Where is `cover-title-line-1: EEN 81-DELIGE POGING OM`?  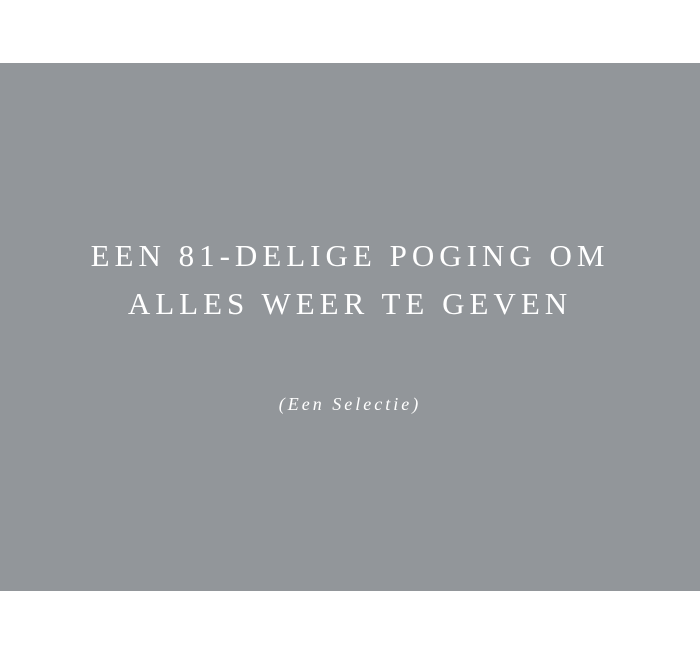 cover-title-line-1: EEN 81-DELIGE POGING OM is located at coordinates (350, 255).